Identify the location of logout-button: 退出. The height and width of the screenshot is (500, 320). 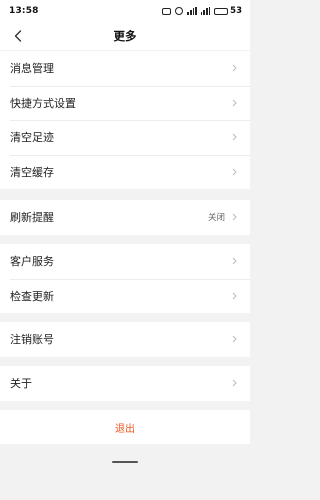
(125, 427).